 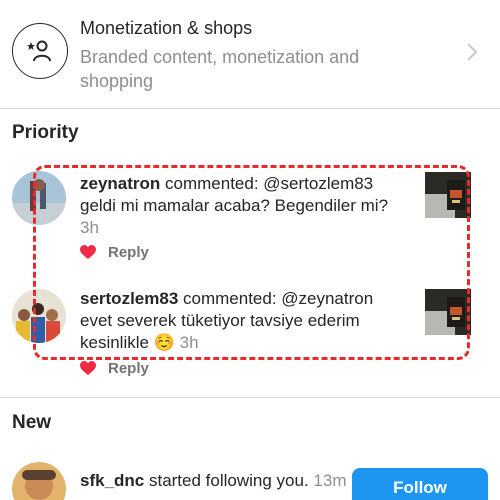 I want to click on notification-text: sfk_dnc started following you. 13m, so click(x=215, y=481).